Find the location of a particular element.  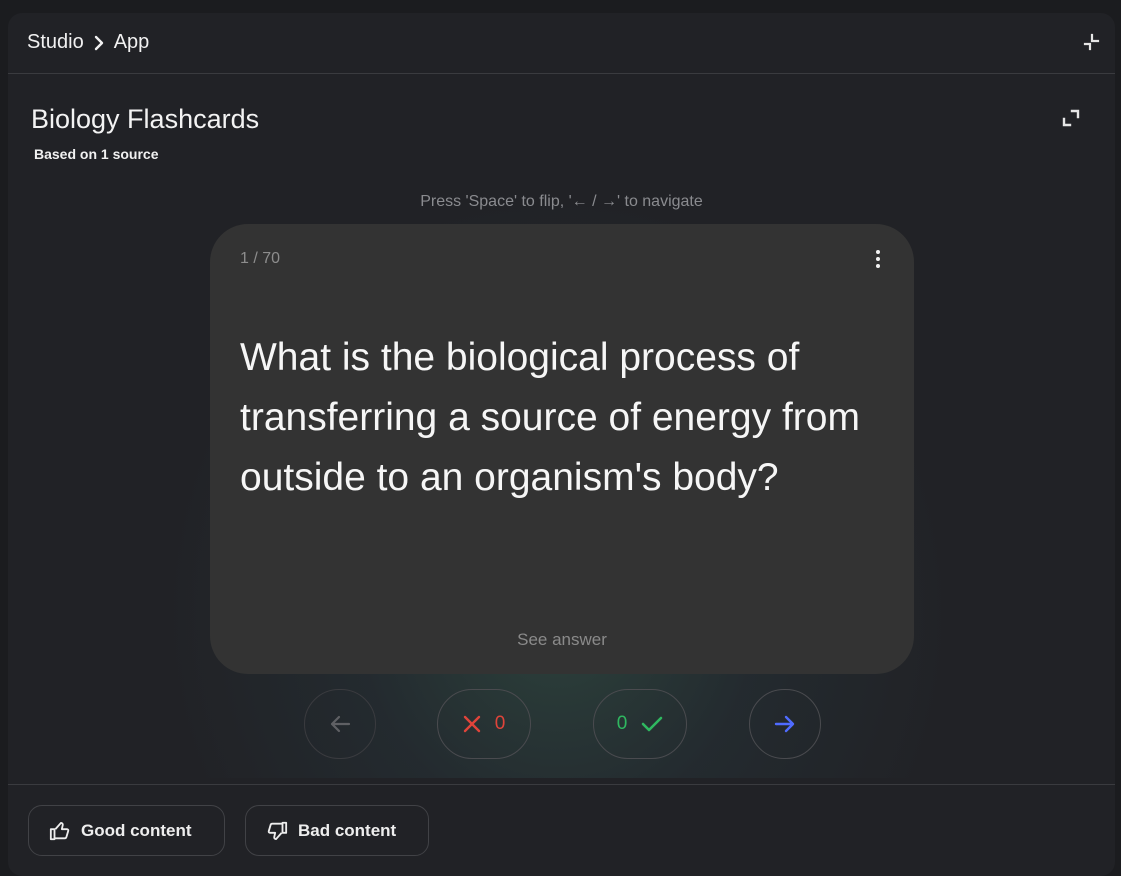

thumb-up-icon is located at coordinates (59, 830).